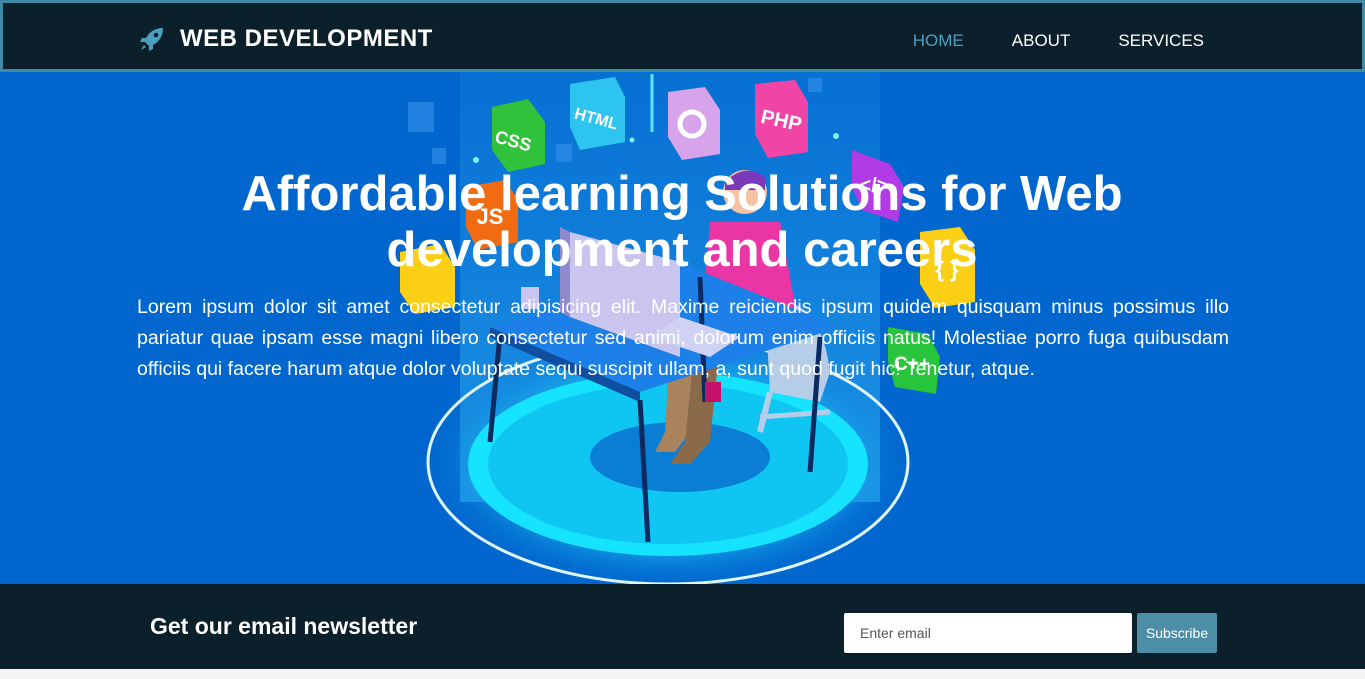 This screenshot has height=679, width=1365. Describe the element at coordinates (1161, 41) in the screenshot. I see `nav-link-services: SERVICES` at that location.